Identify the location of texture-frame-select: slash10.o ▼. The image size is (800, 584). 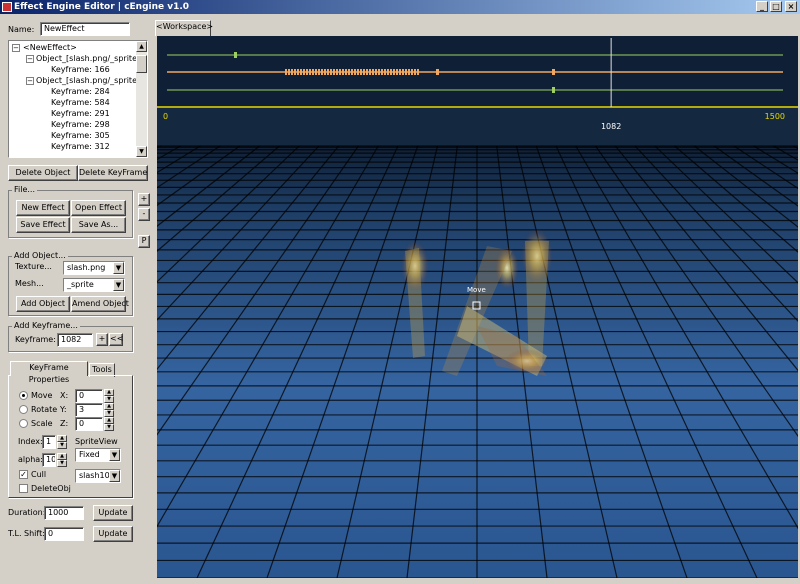
(98, 476).